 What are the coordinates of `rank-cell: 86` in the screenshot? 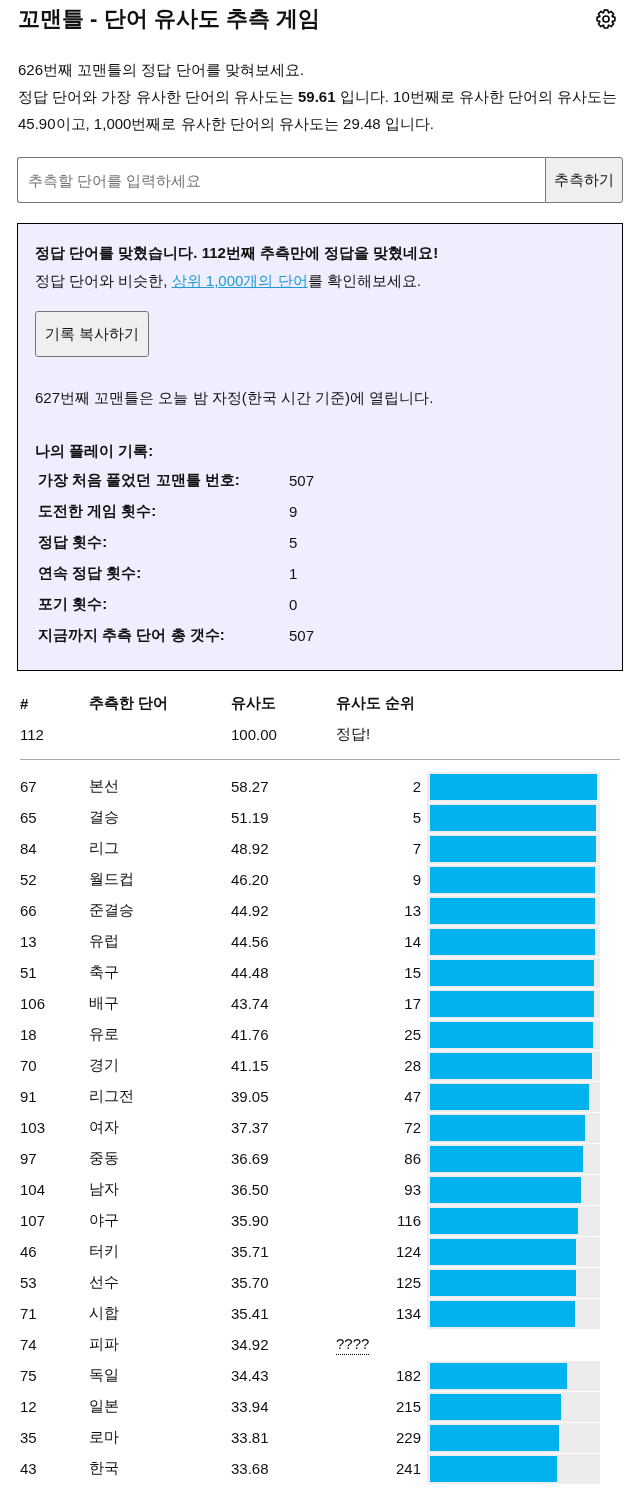 It's located at (412, 1158).